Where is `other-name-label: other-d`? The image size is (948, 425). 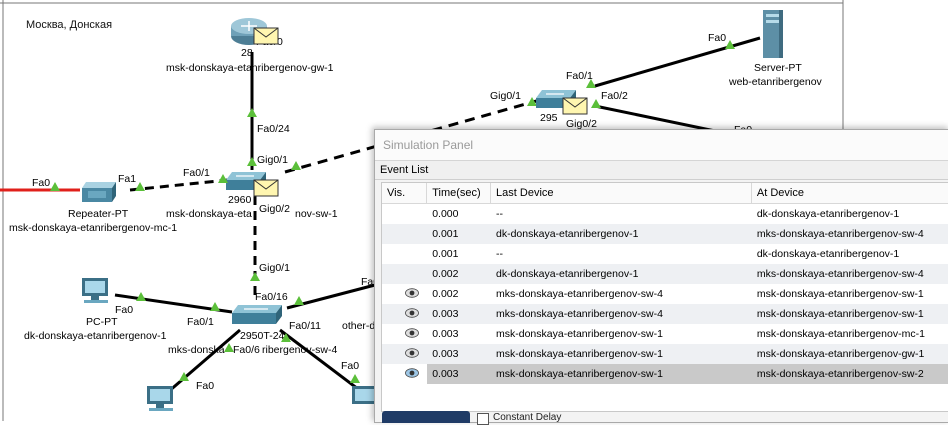 other-name-label: other-d is located at coordinates (359, 326).